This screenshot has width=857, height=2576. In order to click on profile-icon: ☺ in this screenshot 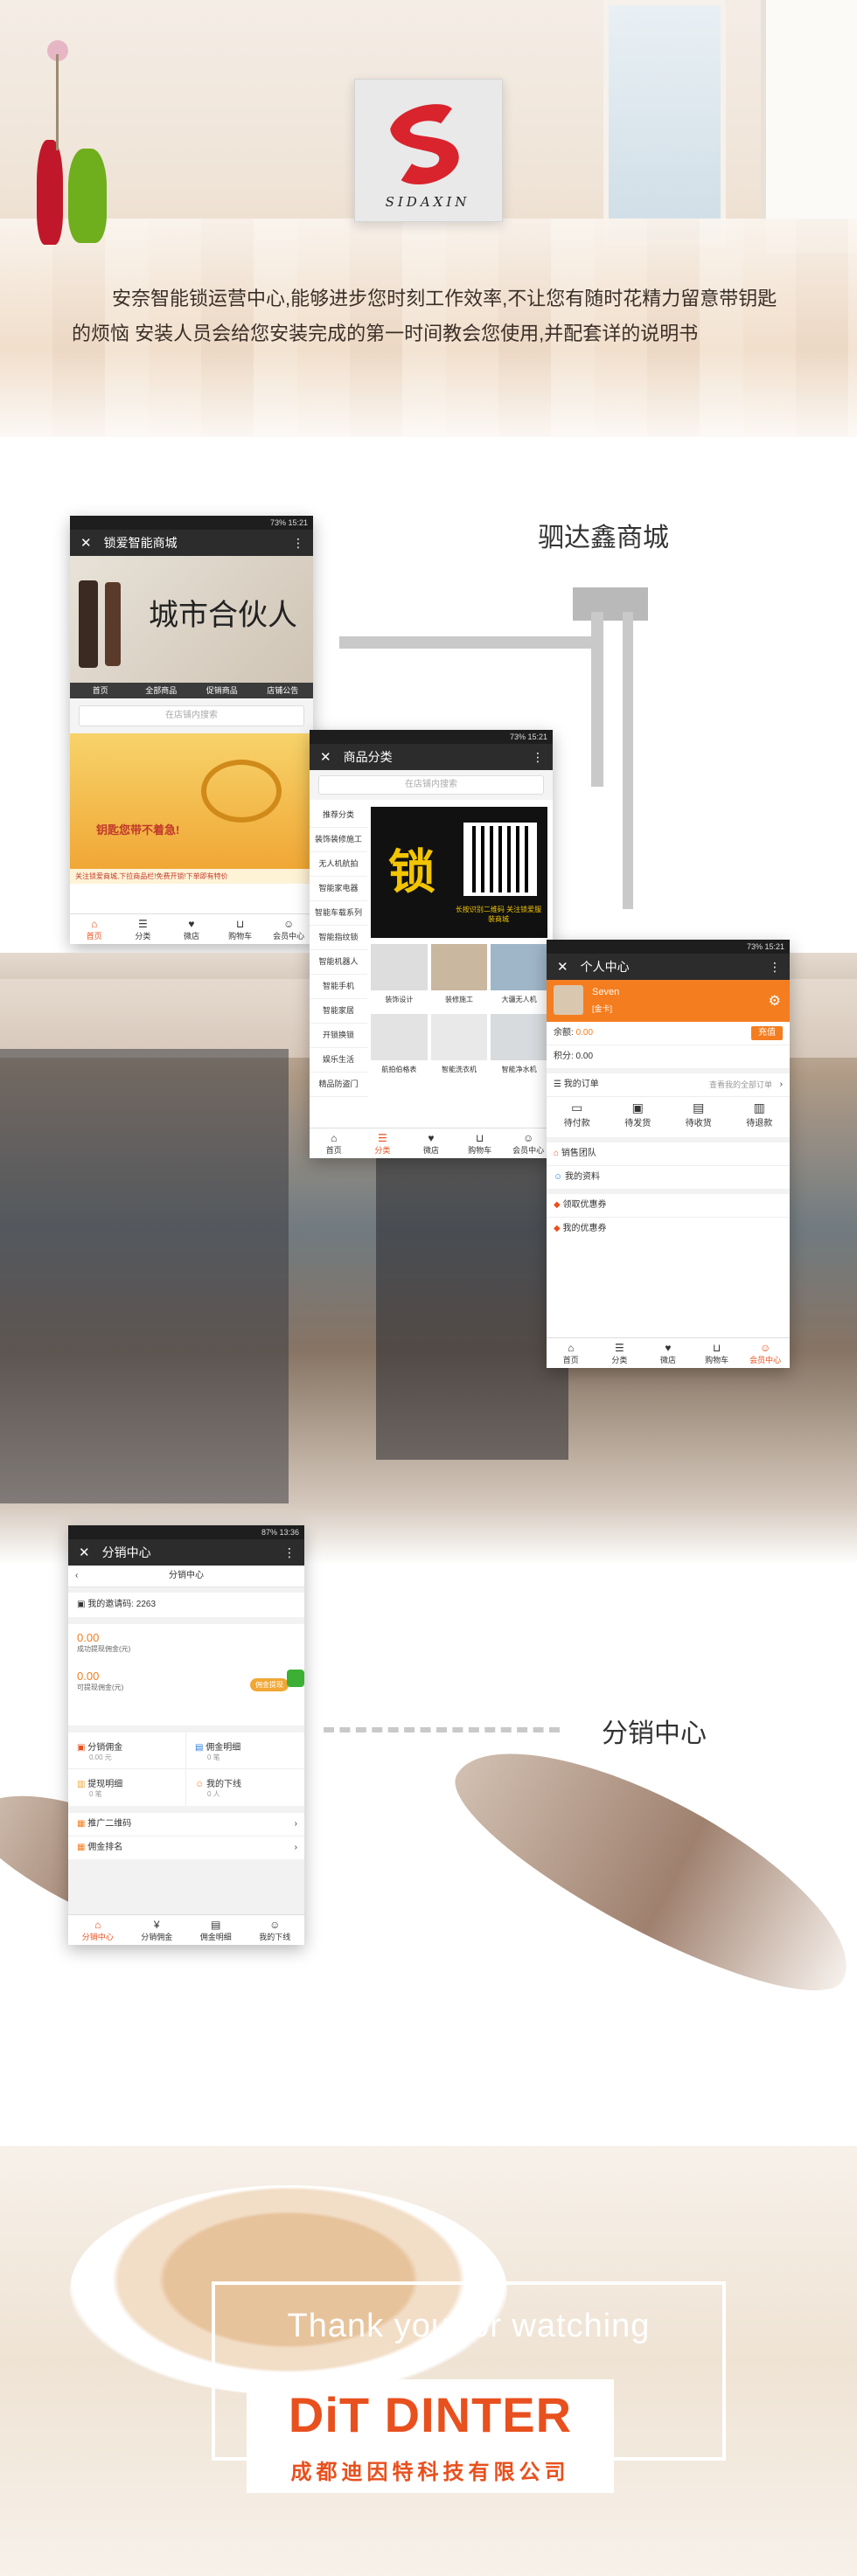, I will do `click(559, 1177)`.